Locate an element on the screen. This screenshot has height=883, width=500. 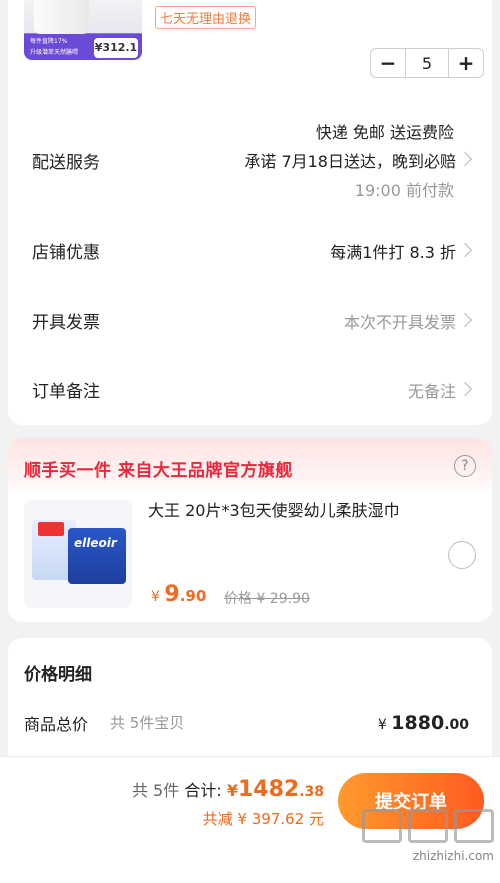
price-detail-card: 价格明细 商品总价 共 5件宝贝 ¥ 1880.00 is located at coordinates (250, 703).